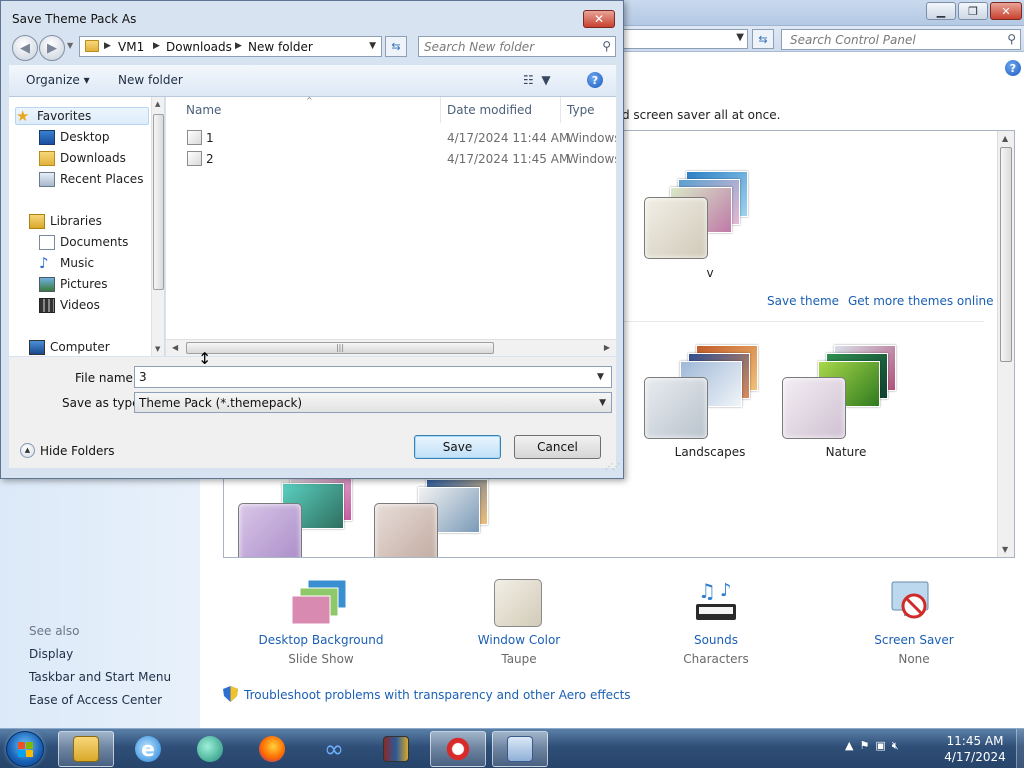 The height and width of the screenshot is (768, 1024). Describe the element at coordinates (52, 48) in the screenshot. I see `forward-button: ▶` at that location.